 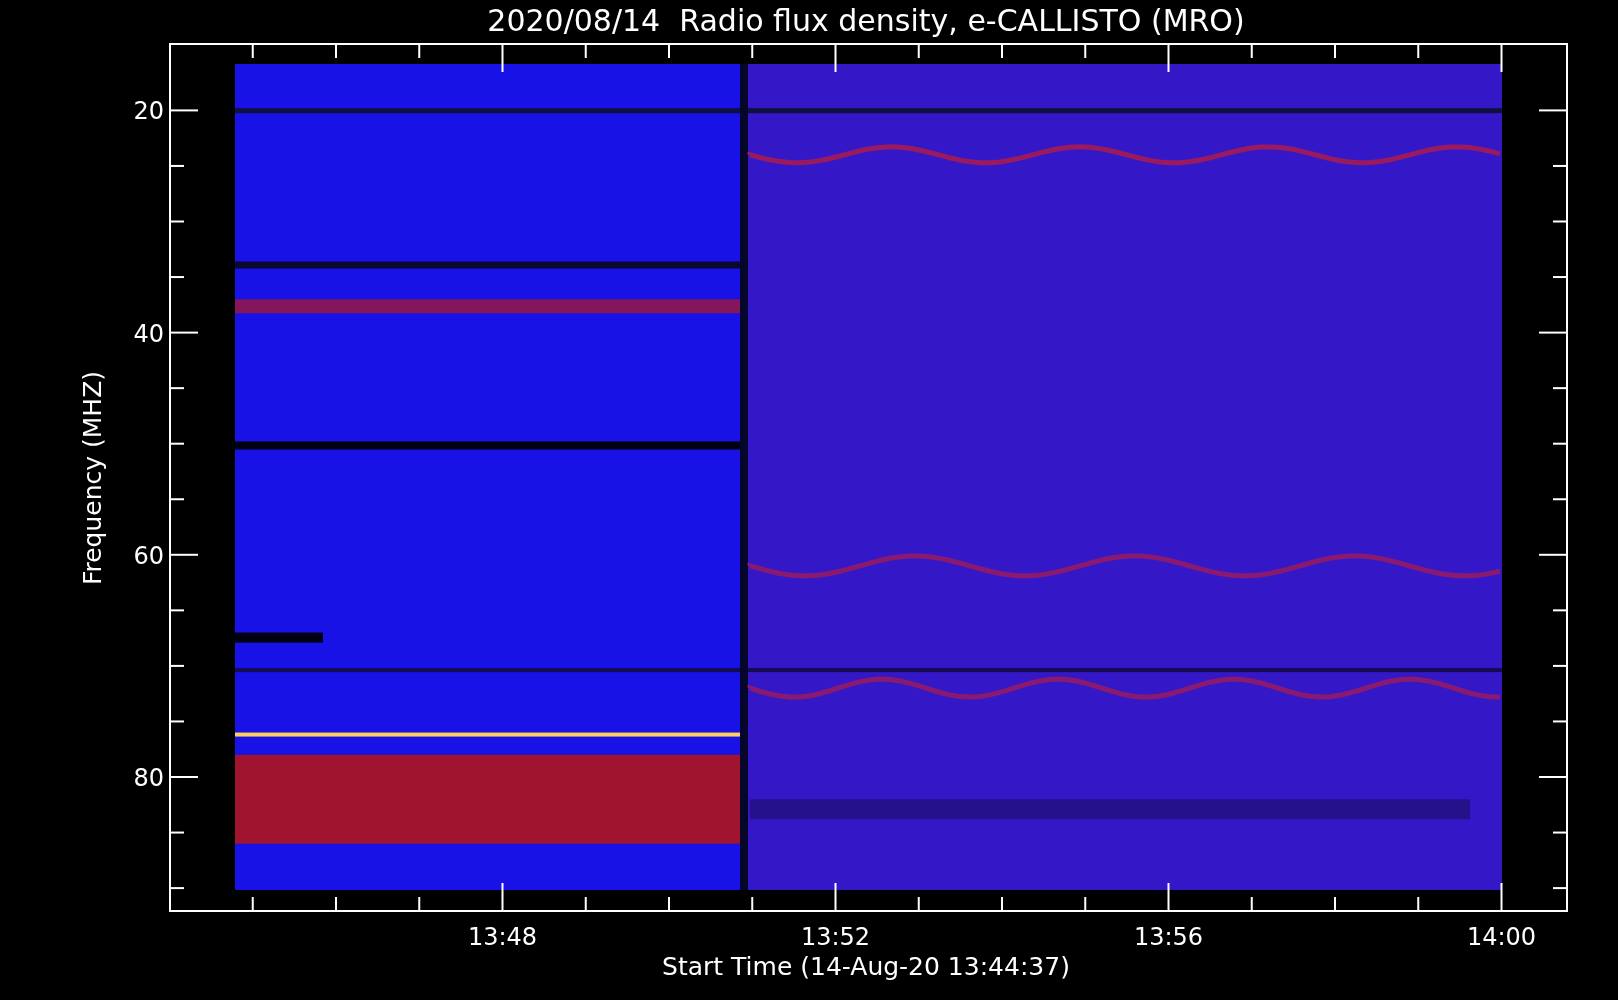 What do you see at coordinates (148, 333) in the screenshot?
I see `y-tick-label: 40` at bounding box center [148, 333].